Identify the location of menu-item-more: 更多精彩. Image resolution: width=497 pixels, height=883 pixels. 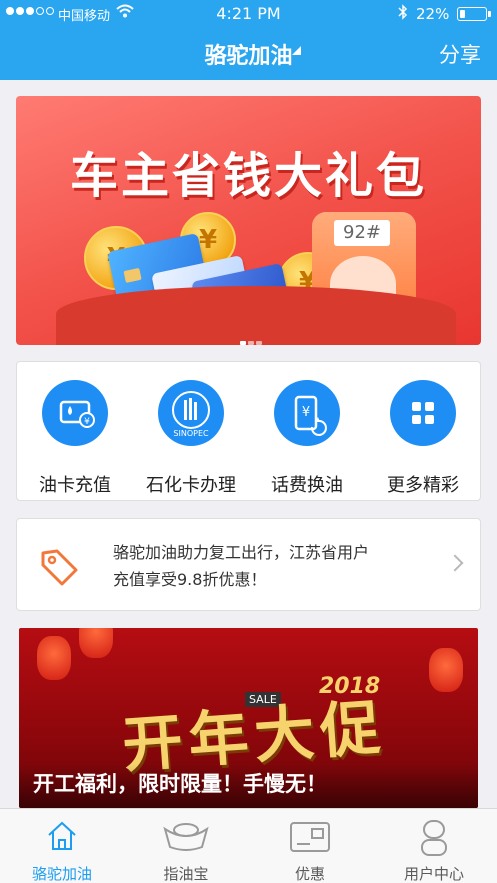
(423, 438).